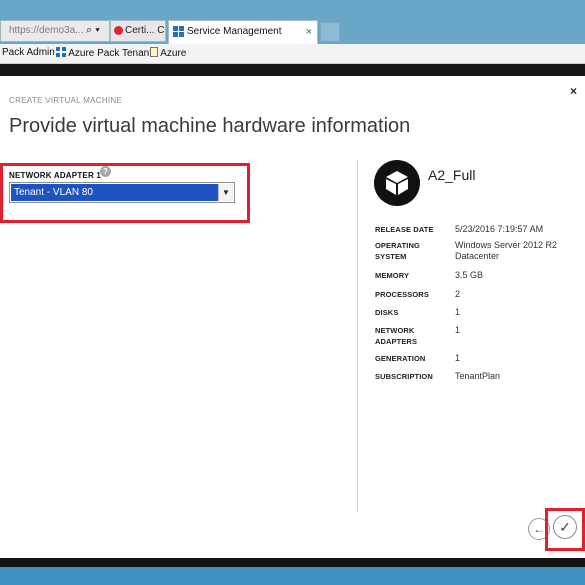 This screenshot has height=585, width=585. Describe the element at coordinates (55, 175) in the screenshot. I see `network-adapter-label: NETWORK ADAPTER 1` at that location.